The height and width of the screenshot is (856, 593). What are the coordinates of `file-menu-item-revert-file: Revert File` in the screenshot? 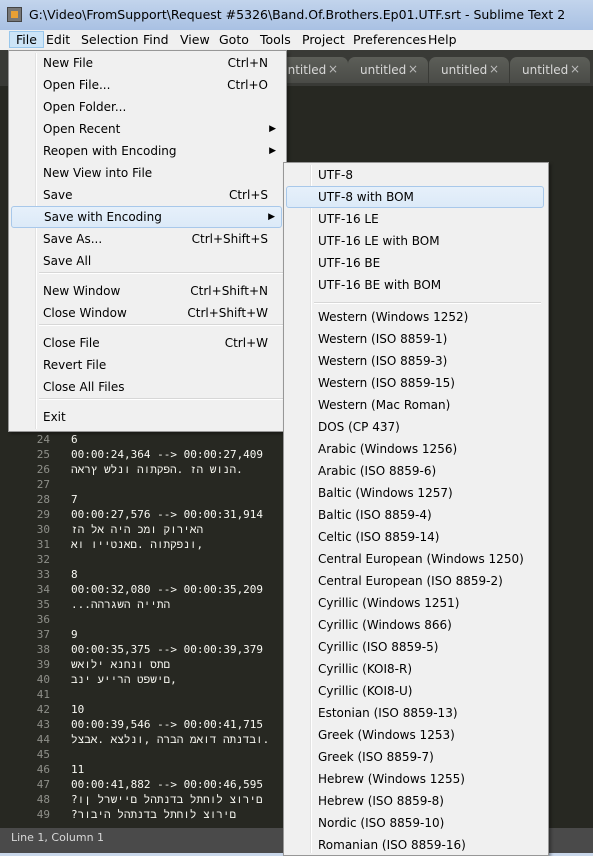 It's located at (146, 365).